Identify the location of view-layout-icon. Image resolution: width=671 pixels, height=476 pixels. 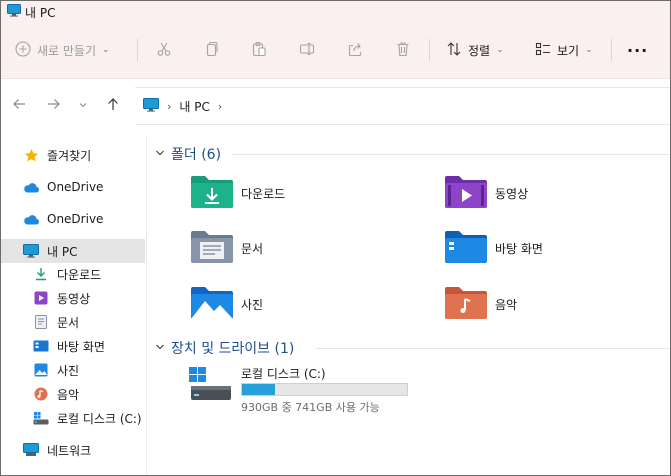
(543, 50).